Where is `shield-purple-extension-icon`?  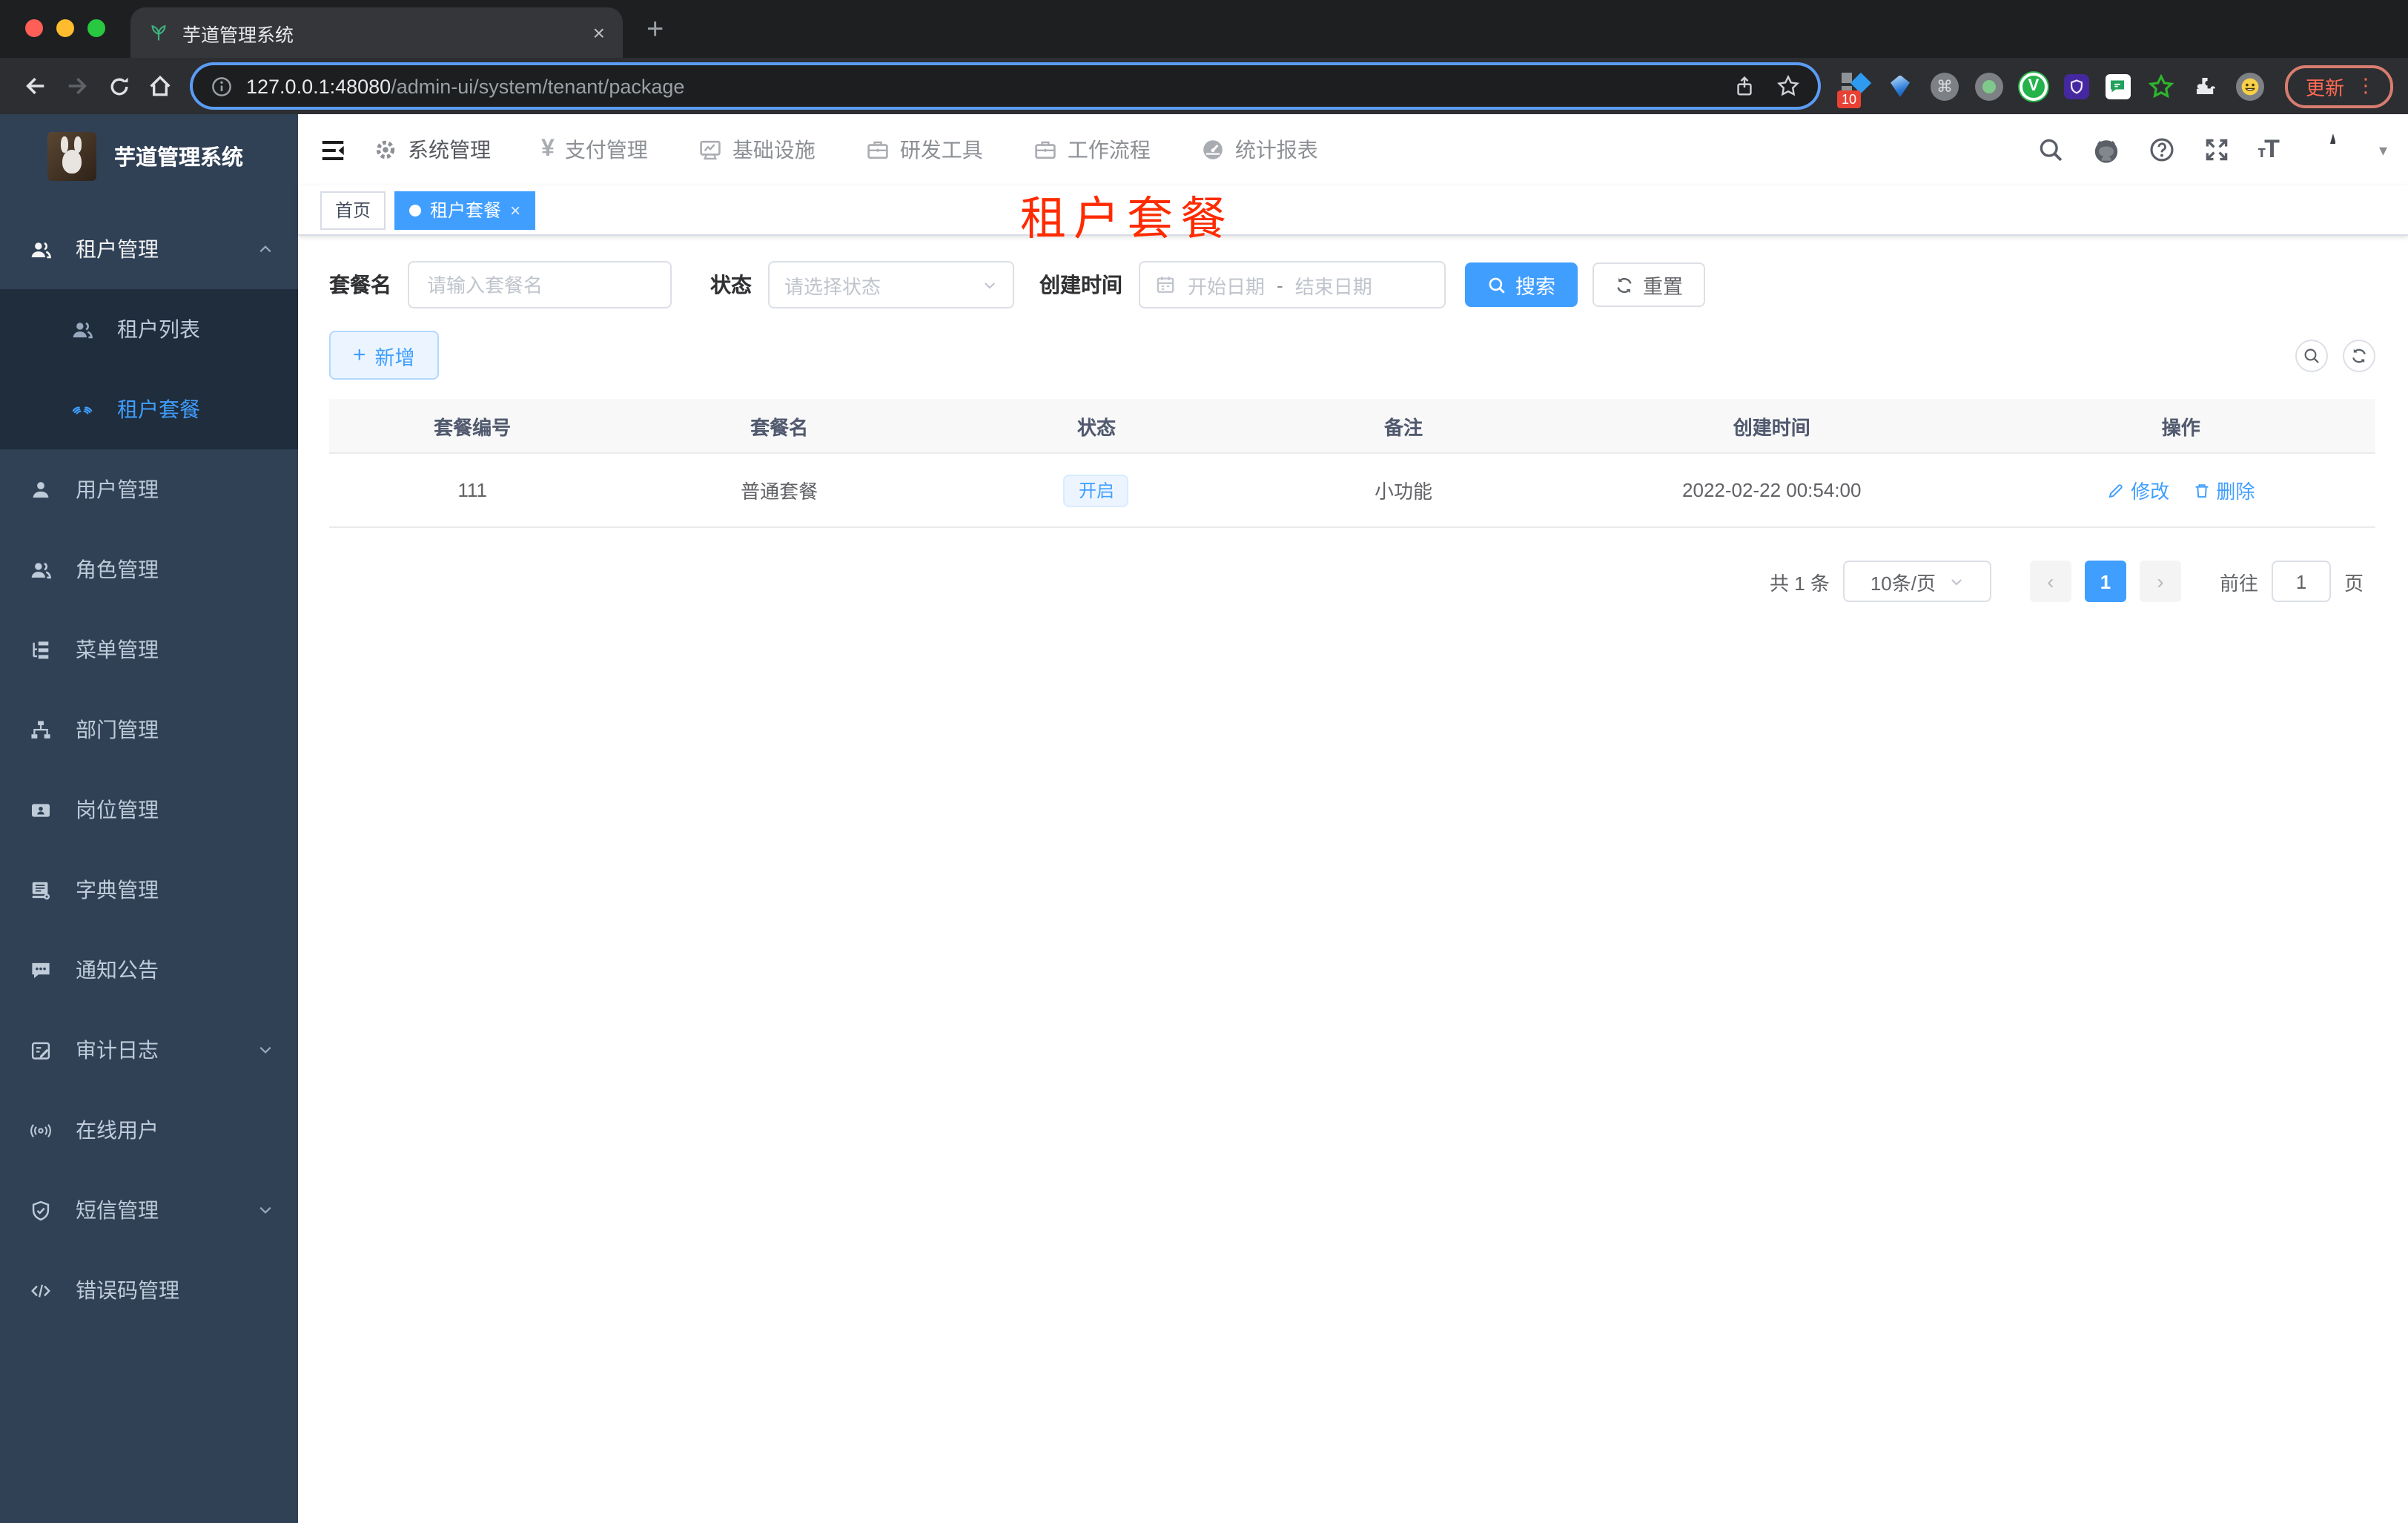 shield-purple-extension-icon is located at coordinates (2076, 86).